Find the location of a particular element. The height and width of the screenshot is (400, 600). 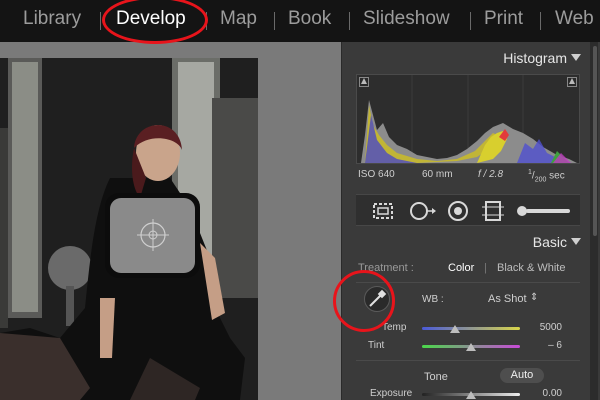

panel-scrollbar-thumb is located at coordinates (595, 141).